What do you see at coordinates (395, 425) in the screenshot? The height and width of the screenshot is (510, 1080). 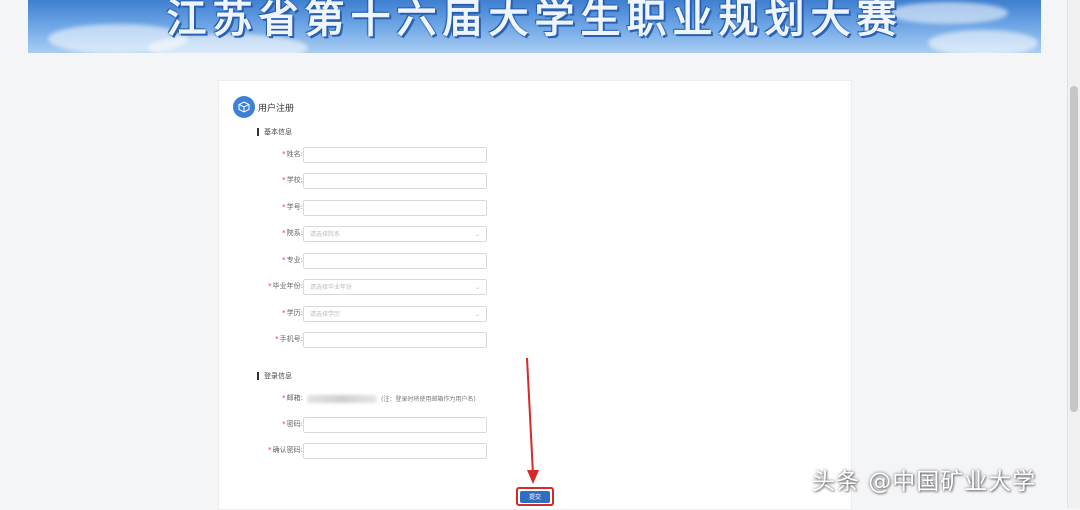 I see `password-input` at bounding box center [395, 425].